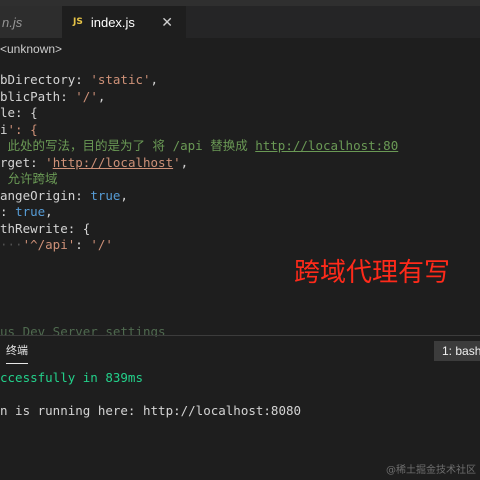 This screenshot has height=480, width=480. I want to click on code-token: '^/api', so click(49, 244).